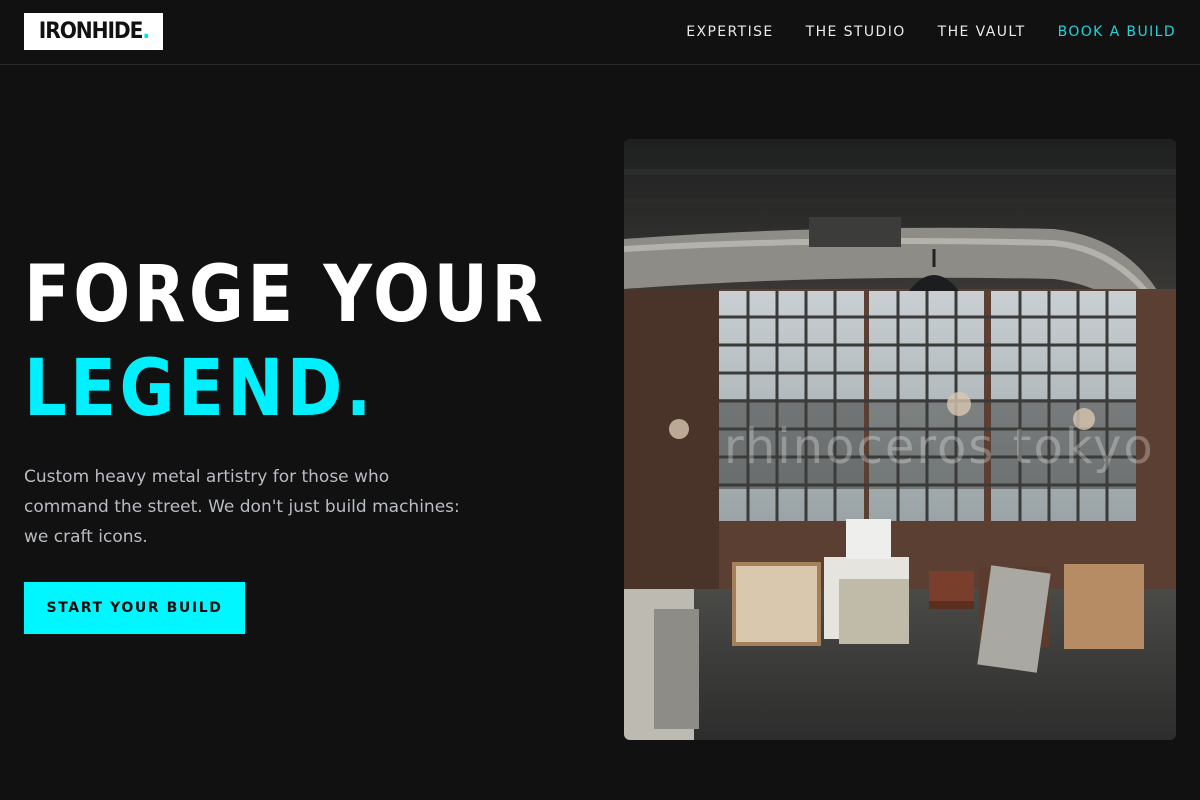 This screenshot has height=800, width=1200. I want to click on hero-title: FORGE YOUR LEGEND., so click(285, 342).